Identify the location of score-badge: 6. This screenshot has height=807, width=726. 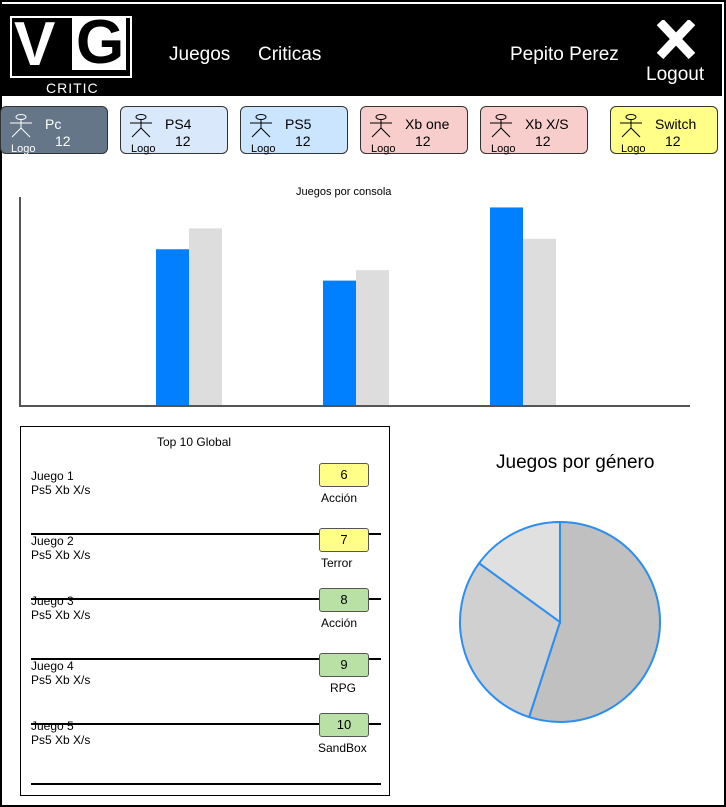
(344, 475).